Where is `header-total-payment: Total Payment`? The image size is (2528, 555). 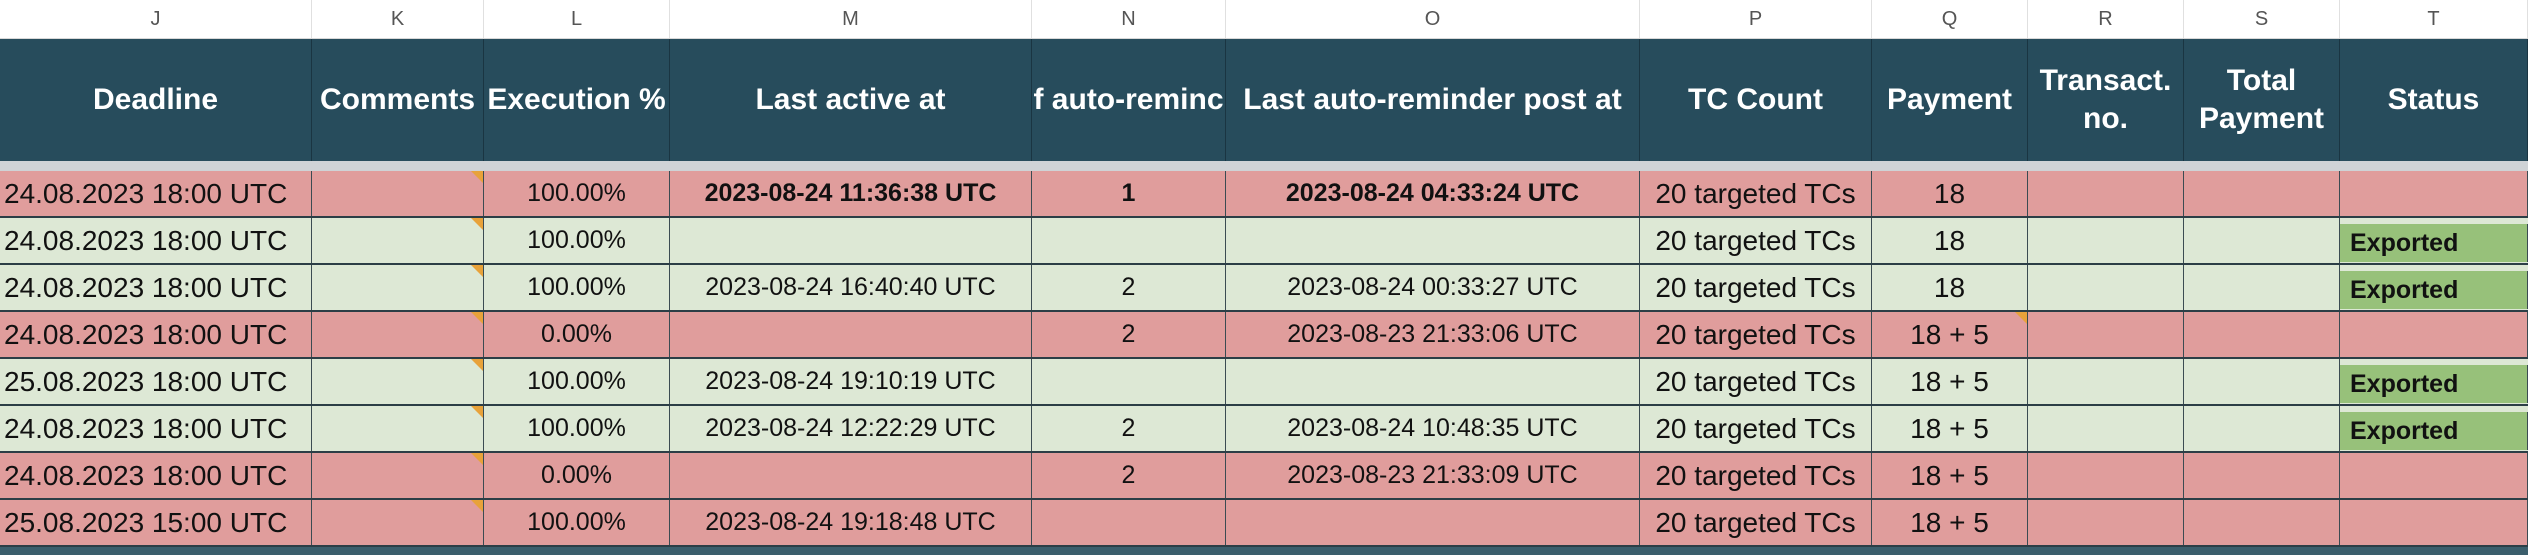 header-total-payment: Total Payment is located at coordinates (2262, 100).